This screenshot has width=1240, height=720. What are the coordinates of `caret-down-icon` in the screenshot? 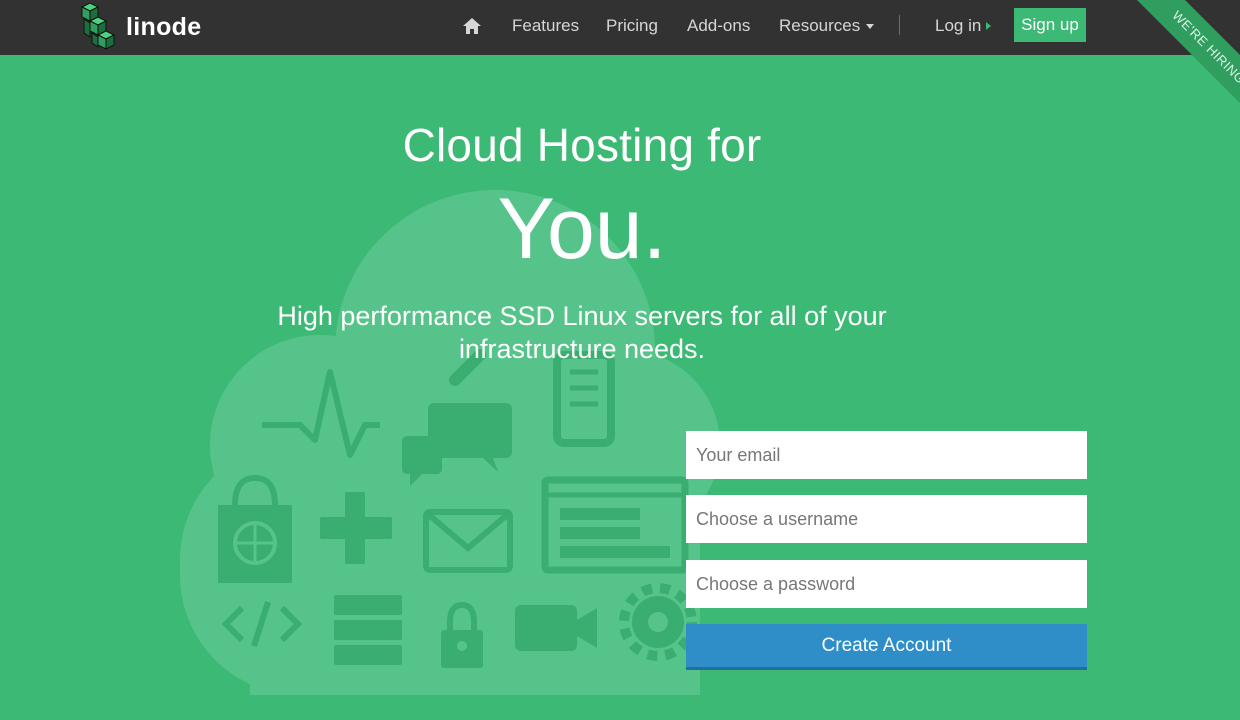 It's located at (870, 26).